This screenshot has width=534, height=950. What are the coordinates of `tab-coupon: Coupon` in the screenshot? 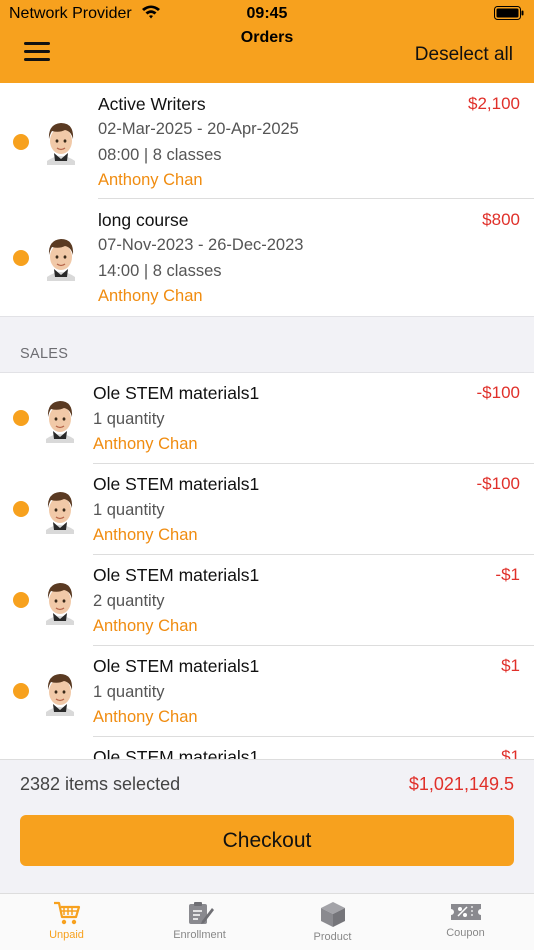 It's located at (465, 925).